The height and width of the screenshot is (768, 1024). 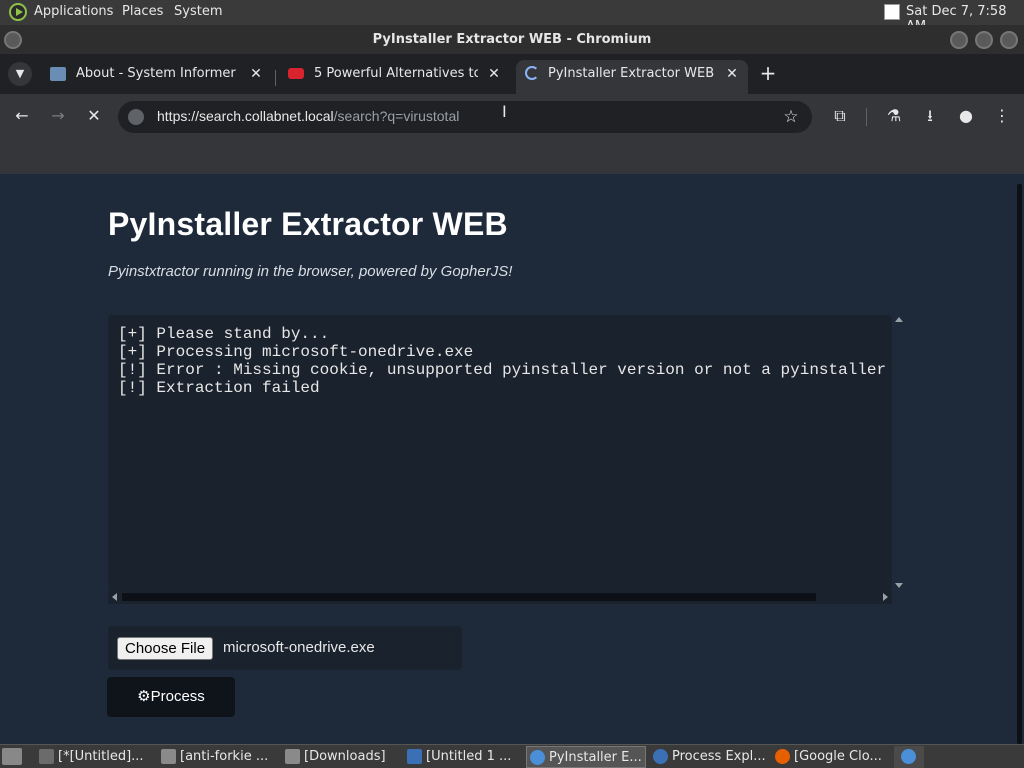 I want to click on tab-alternatives: 5 Powerful Alternatives to th ✕, so click(x=394, y=77).